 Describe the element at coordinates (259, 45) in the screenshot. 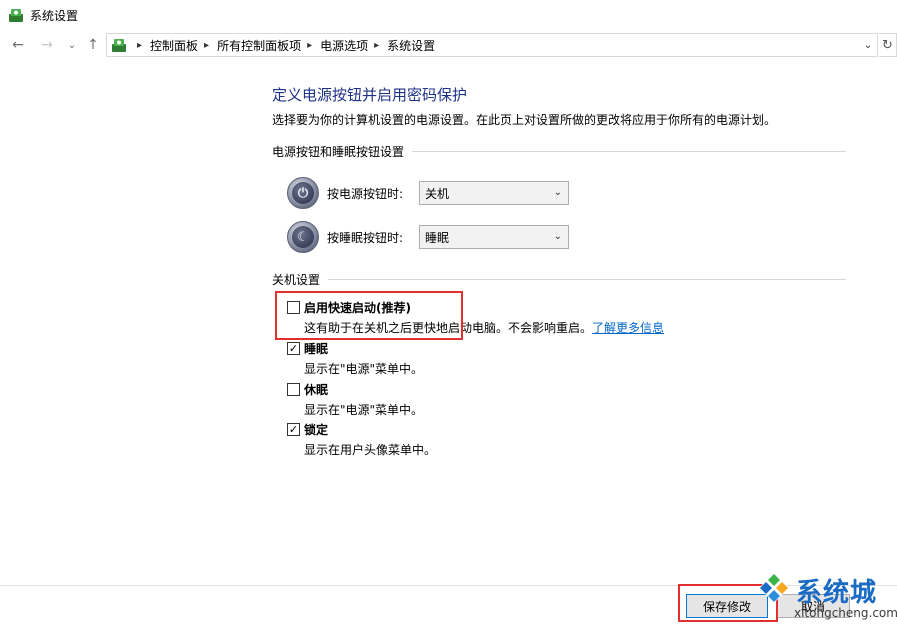

I see `breadcrumb-all-items: 所有控制面板项` at that location.